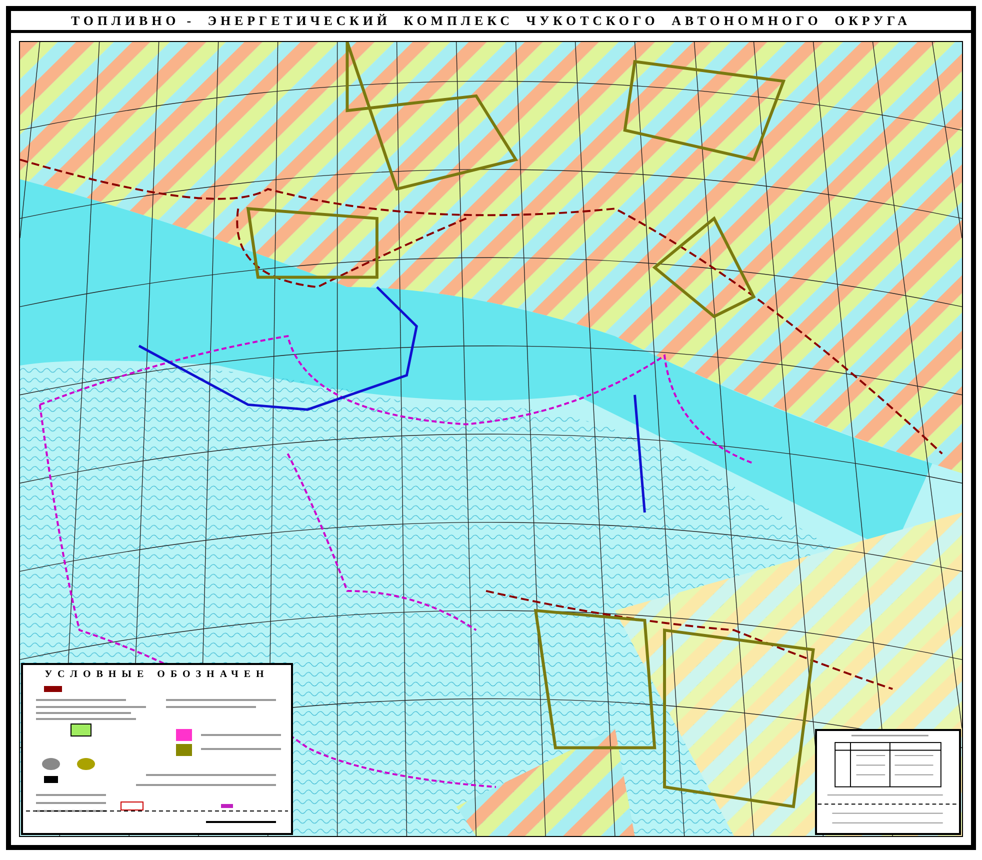  What do you see at coordinates (459, 21) in the screenshot?
I see `title-word: КОМПЛЕКС` at bounding box center [459, 21].